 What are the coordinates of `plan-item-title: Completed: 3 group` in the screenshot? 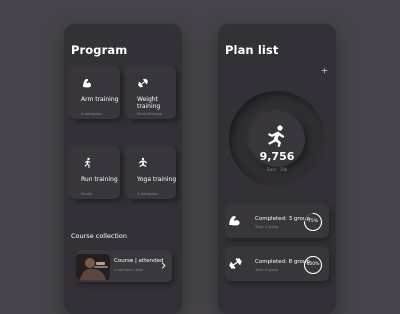 It's located at (282, 219).